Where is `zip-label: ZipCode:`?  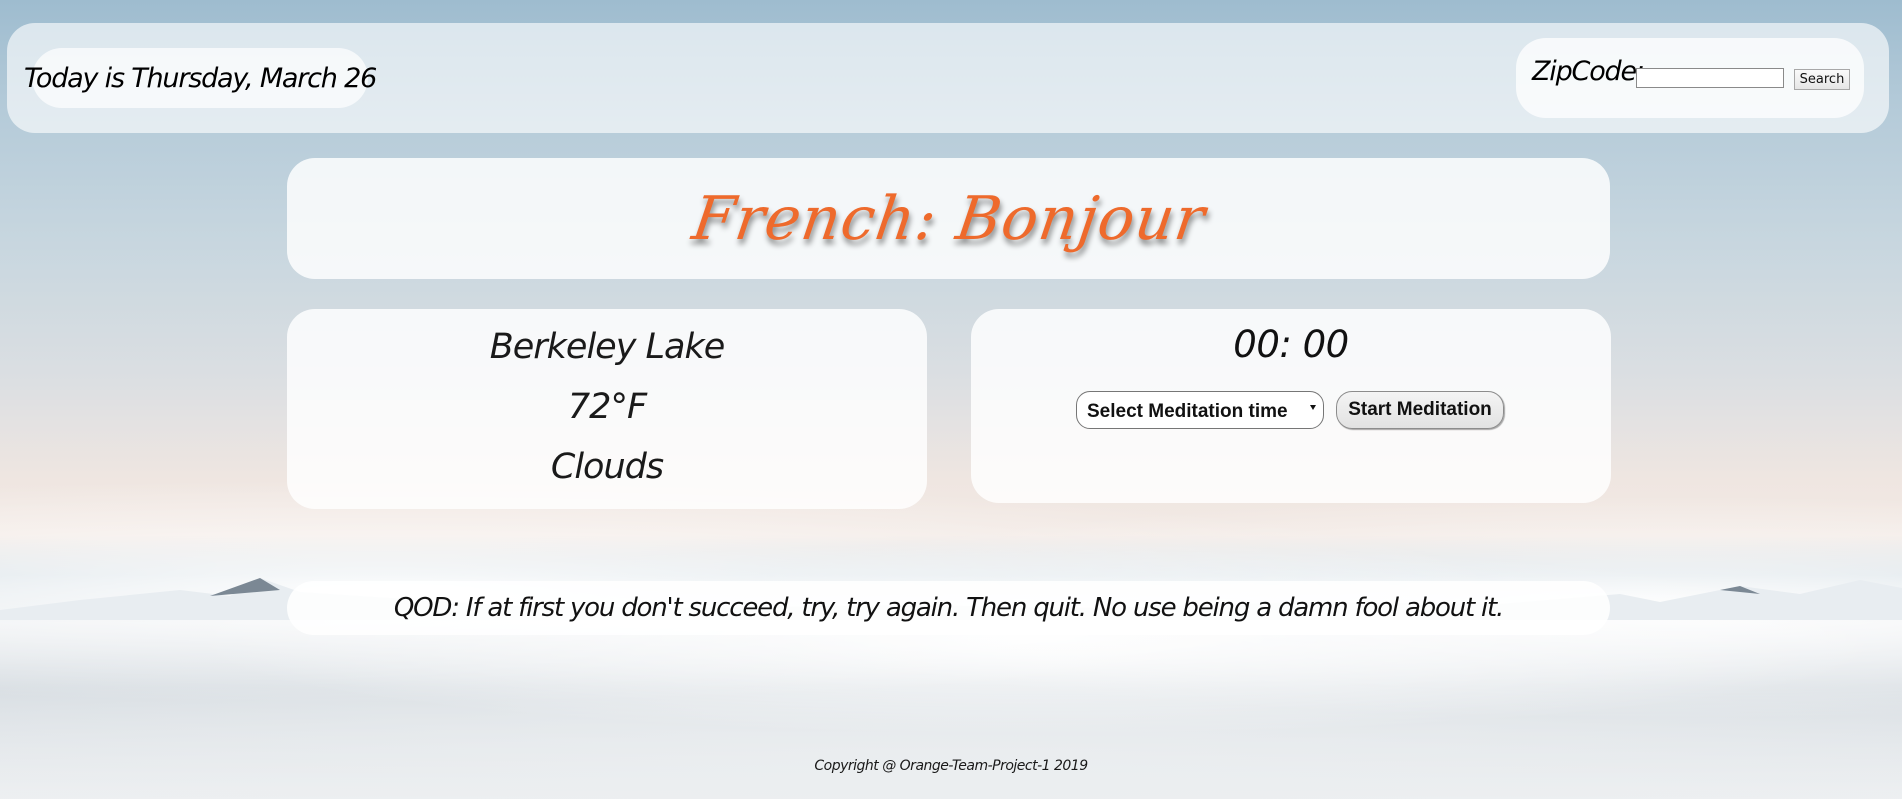 zip-label: ZipCode: is located at coordinates (1588, 71).